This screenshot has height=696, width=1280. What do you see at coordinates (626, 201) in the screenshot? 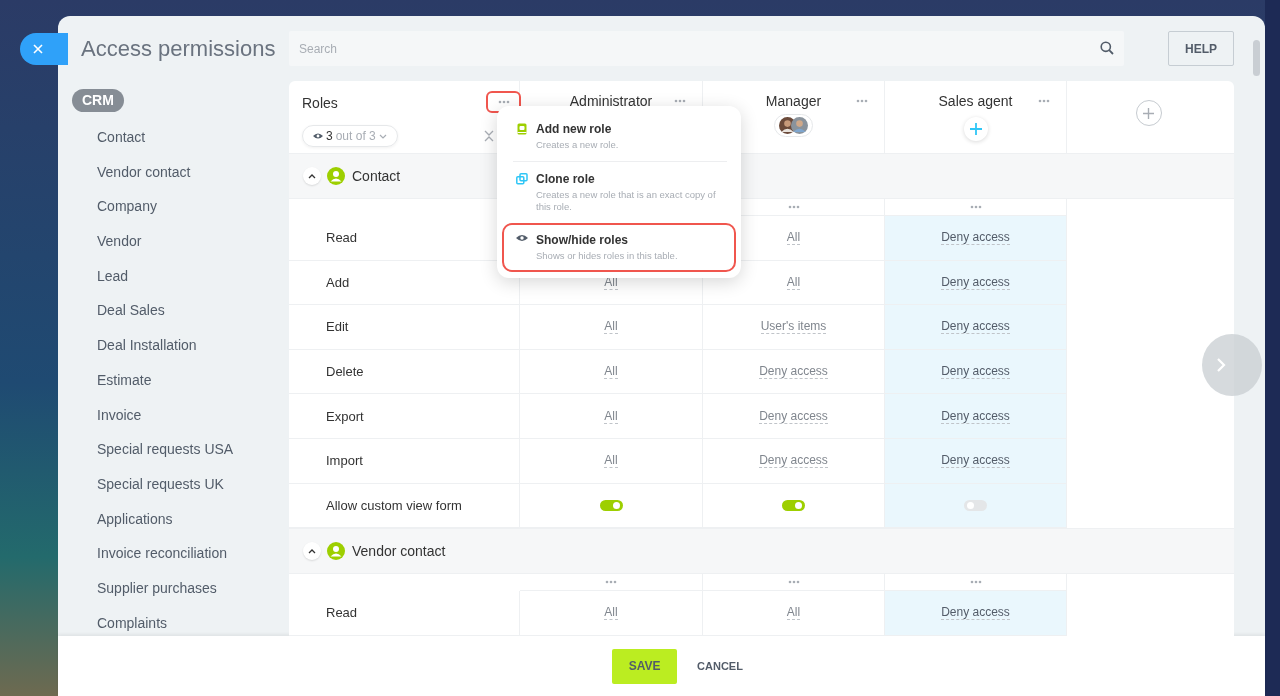
I see `menu-item-description: Creates a new role that is an exact copy of this role.` at bounding box center [626, 201].